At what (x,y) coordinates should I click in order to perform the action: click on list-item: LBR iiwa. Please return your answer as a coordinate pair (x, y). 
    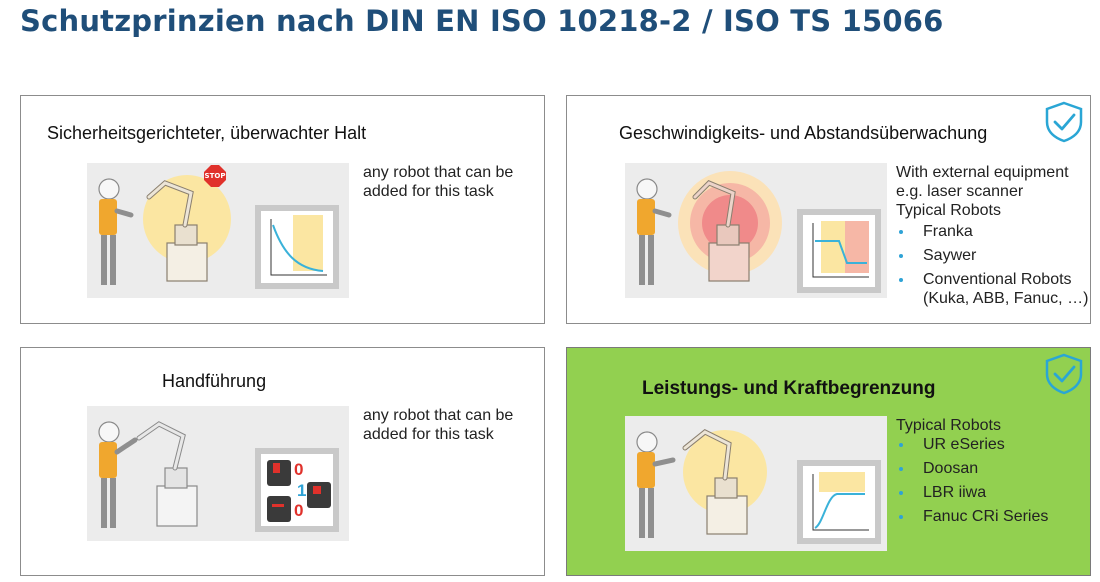
    Looking at the image, I should click on (972, 493).